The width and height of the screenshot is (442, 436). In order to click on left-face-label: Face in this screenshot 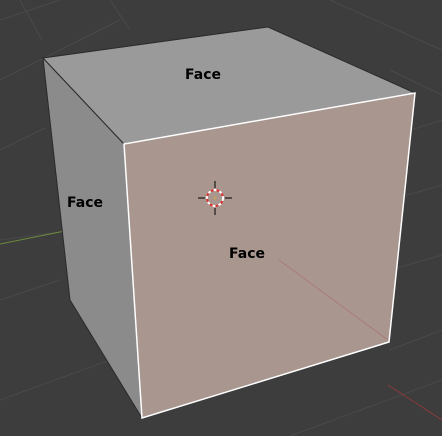, I will do `click(85, 203)`.